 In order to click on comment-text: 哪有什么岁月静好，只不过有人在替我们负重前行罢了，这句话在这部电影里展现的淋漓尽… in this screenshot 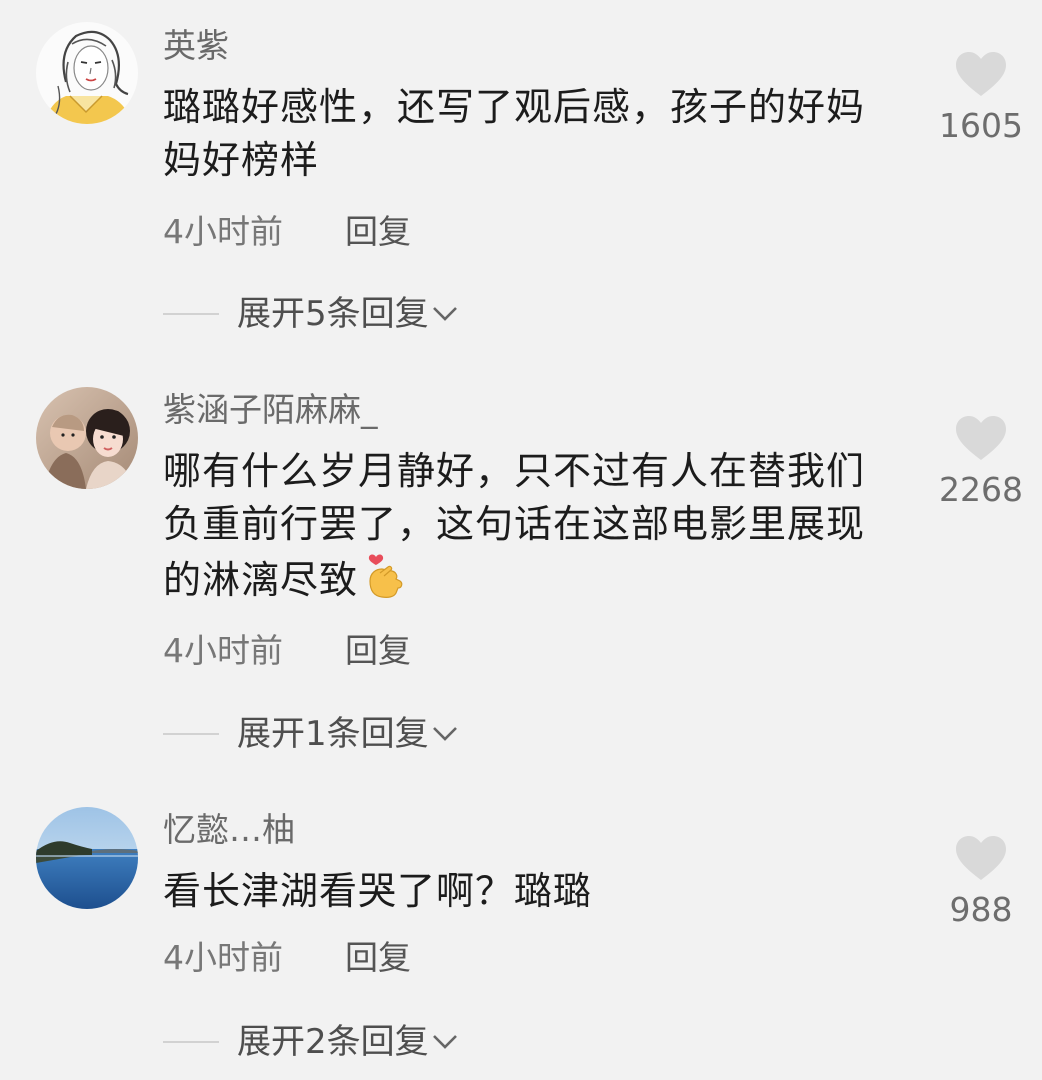, I will do `click(528, 526)`.